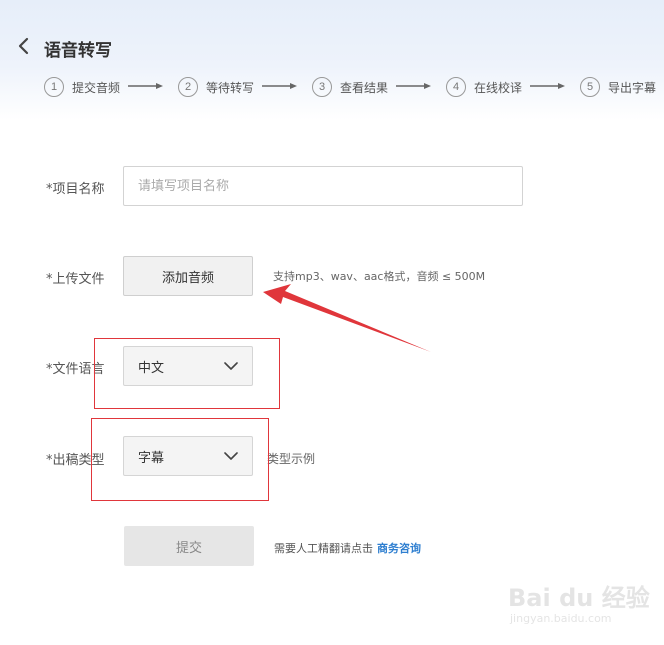 The width and height of the screenshot is (664, 645). I want to click on file-language-select: 中文, so click(188, 366).